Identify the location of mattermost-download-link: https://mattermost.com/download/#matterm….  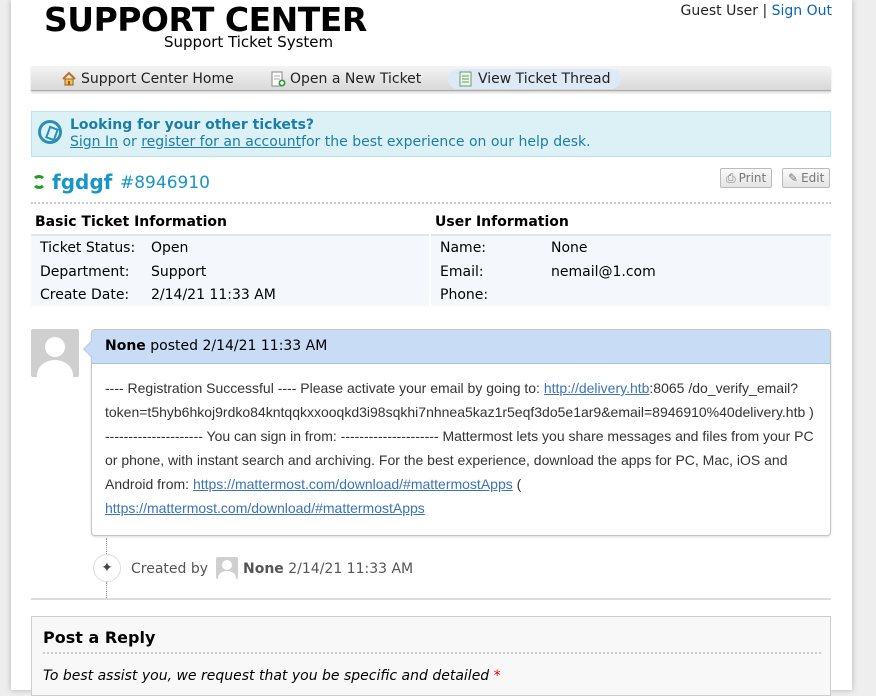
(353, 484).